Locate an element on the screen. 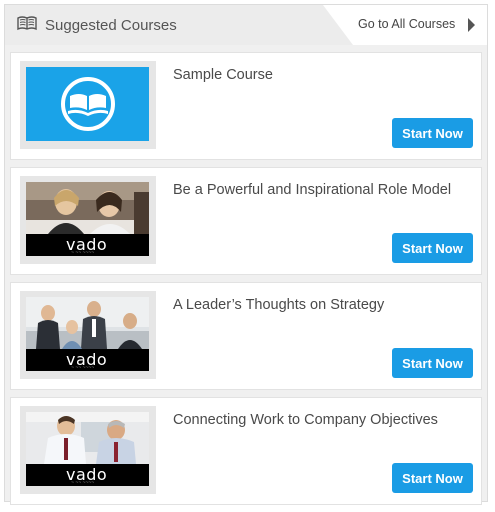 The width and height of the screenshot is (495, 512). go-to-all-courses-label: Go to All Courses is located at coordinates (407, 24).